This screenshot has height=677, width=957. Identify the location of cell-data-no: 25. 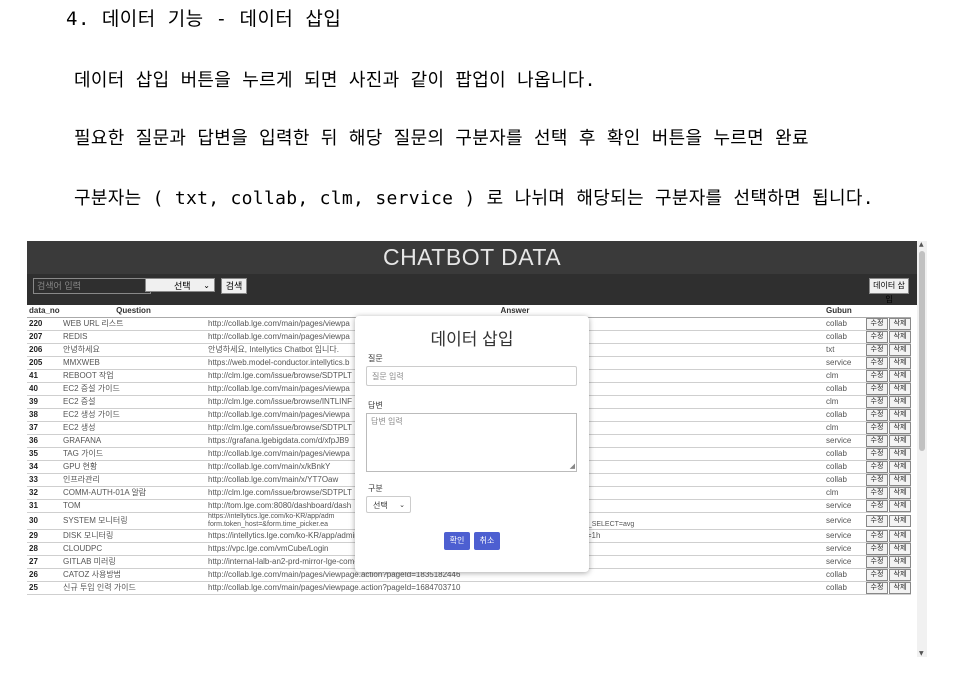
(44, 588).